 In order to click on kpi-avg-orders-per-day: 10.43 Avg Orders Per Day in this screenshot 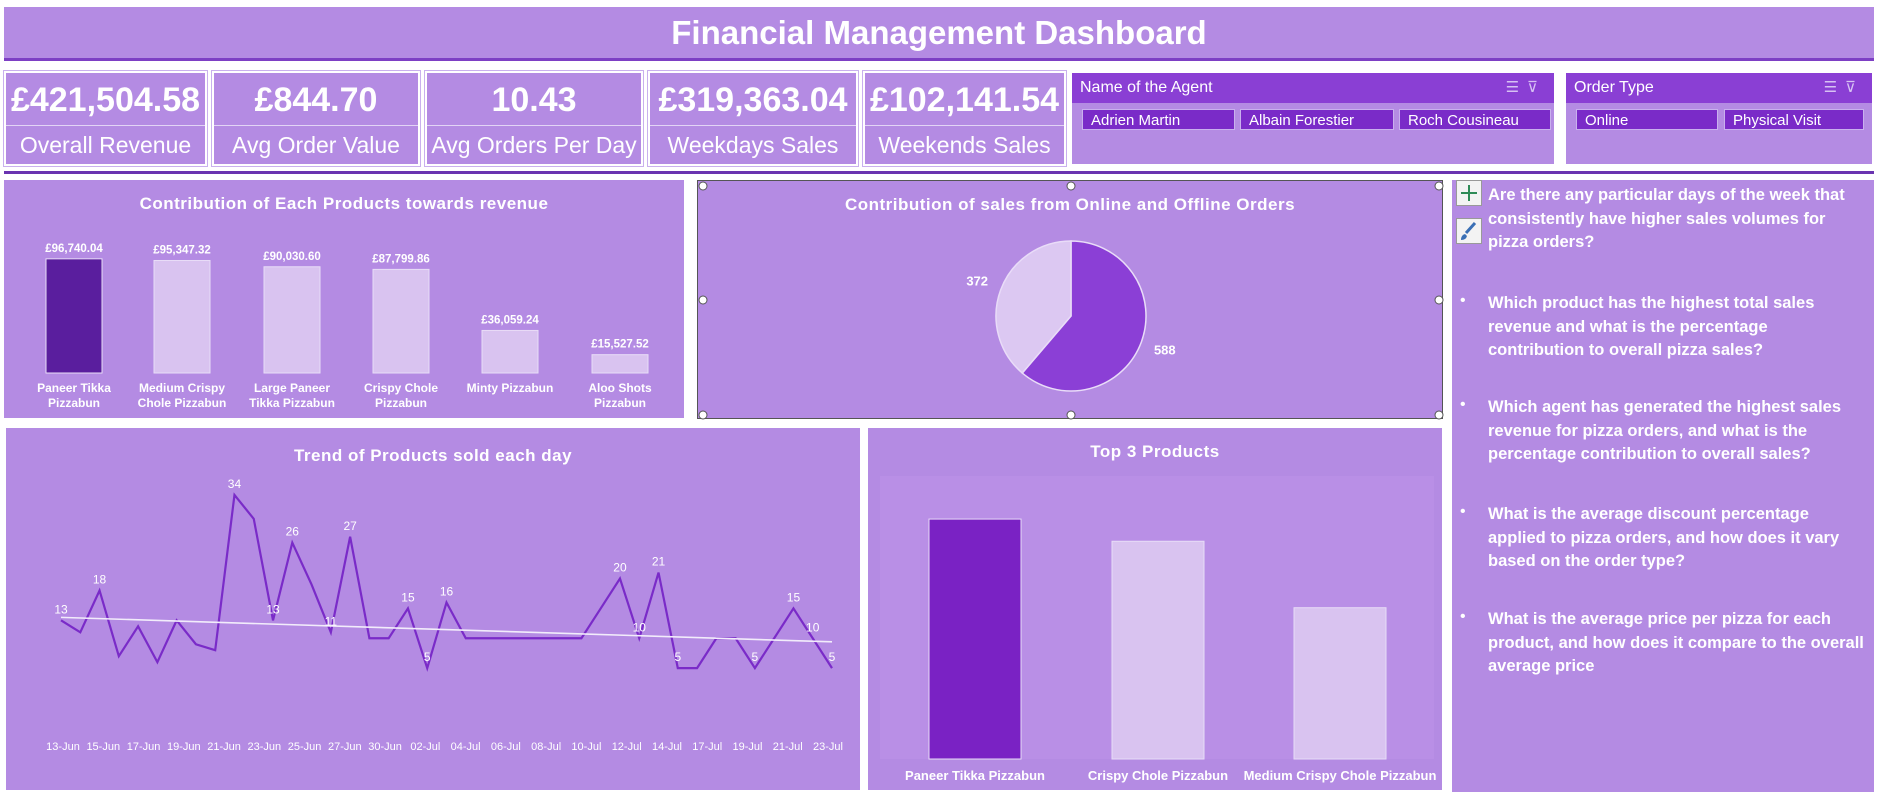, I will do `click(534, 118)`.